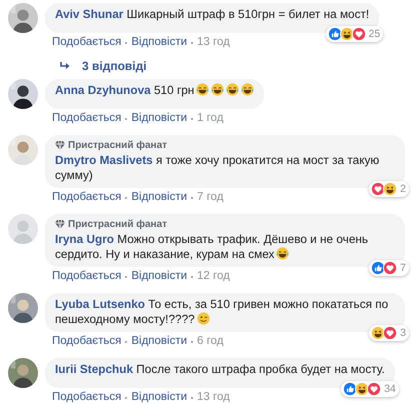  What do you see at coordinates (89, 14) in the screenshot?
I see `author-link: Aviv Shunar` at bounding box center [89, 14].